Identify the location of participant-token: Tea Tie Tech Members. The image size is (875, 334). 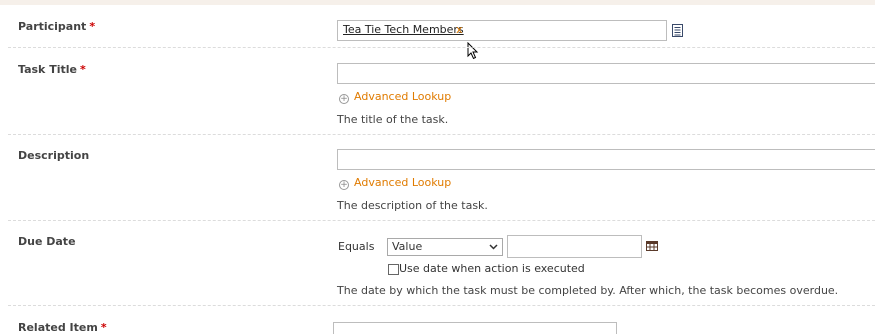
(403, 29).